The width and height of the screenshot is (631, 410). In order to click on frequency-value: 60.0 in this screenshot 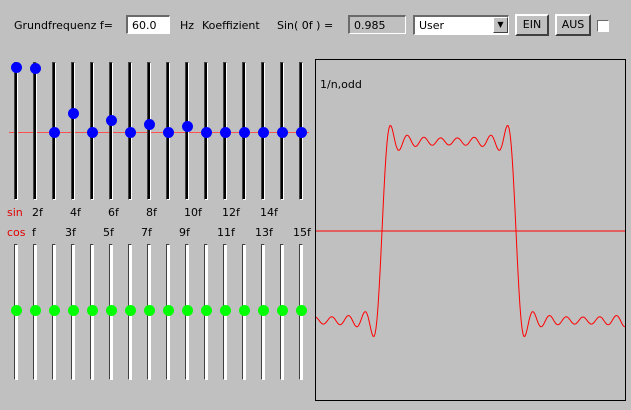, I will do `click(144, 25)`.